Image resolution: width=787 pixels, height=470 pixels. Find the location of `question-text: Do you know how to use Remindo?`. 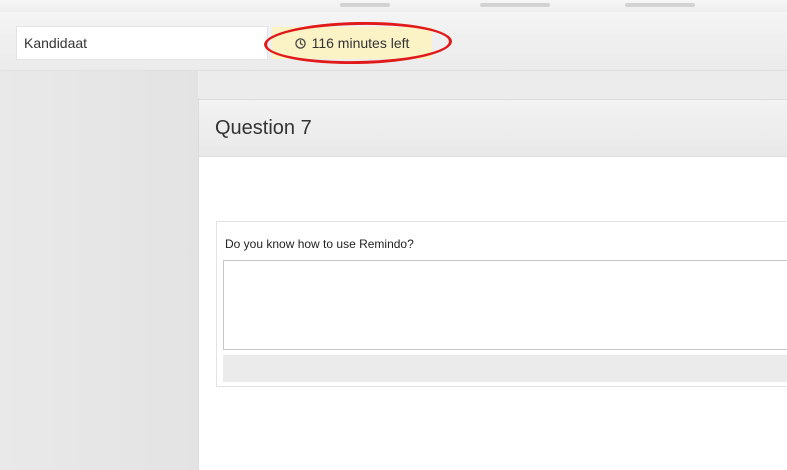

question-text: Do you know how to use Remindo? is located at coordinates (319, 244).